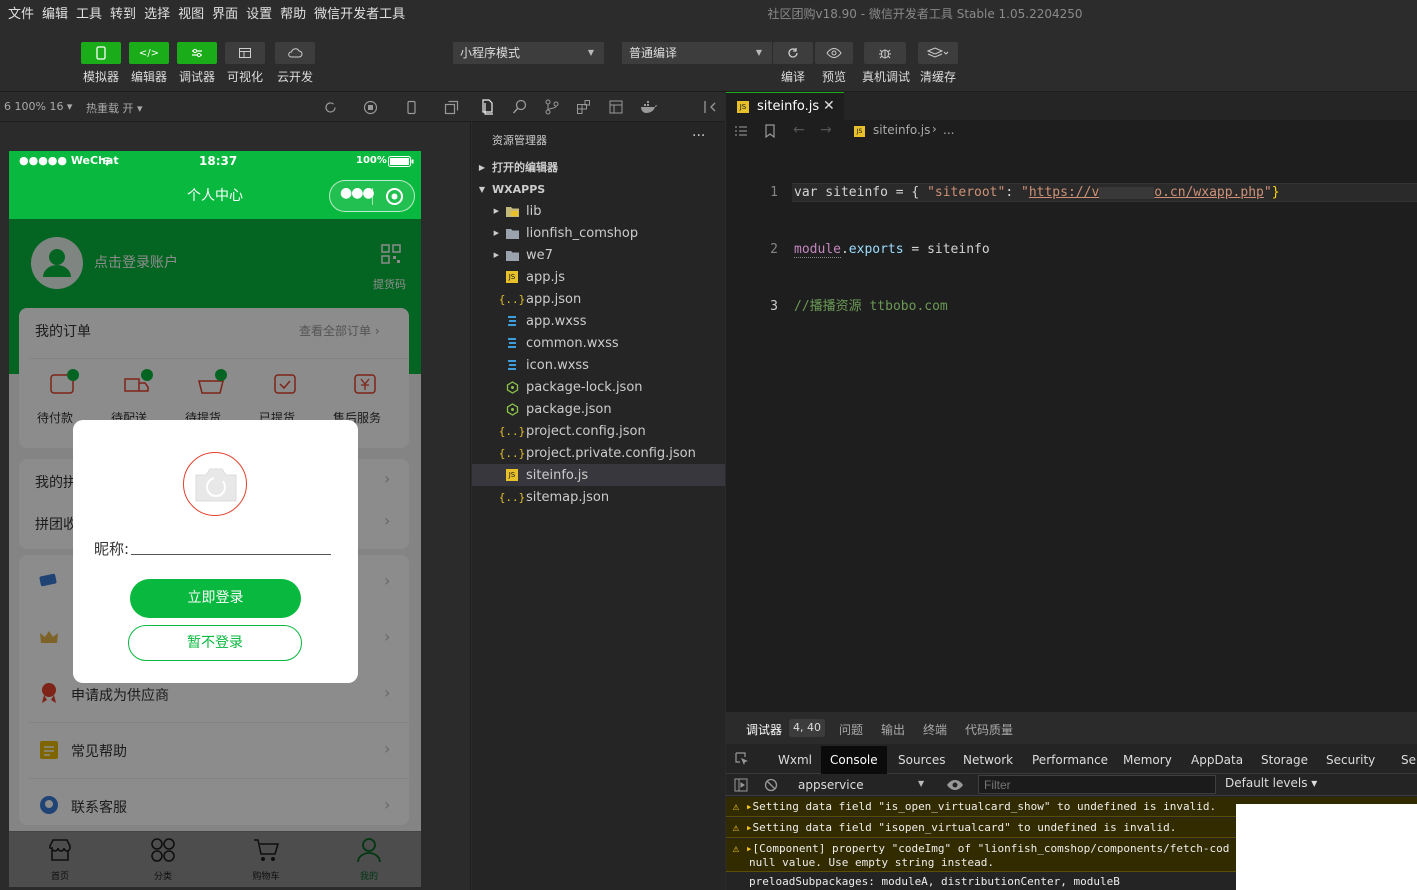 The image size is (1417, 890). What do you see at coordinates (851, 729) in the screenshot?
I see `tab-problems: 问题` at bounding box center [851, 729].